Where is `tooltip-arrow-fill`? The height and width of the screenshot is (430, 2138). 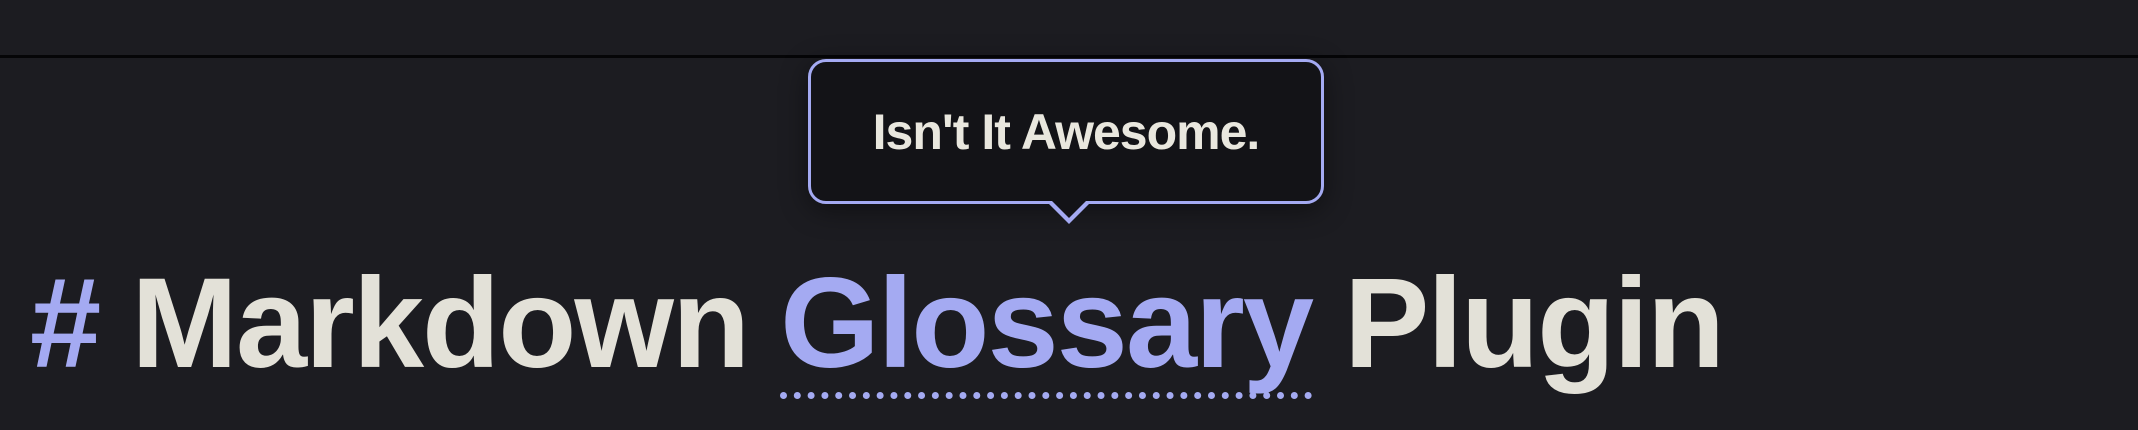
tooltip-arrow-fill is located at coordinates (1069, 208).